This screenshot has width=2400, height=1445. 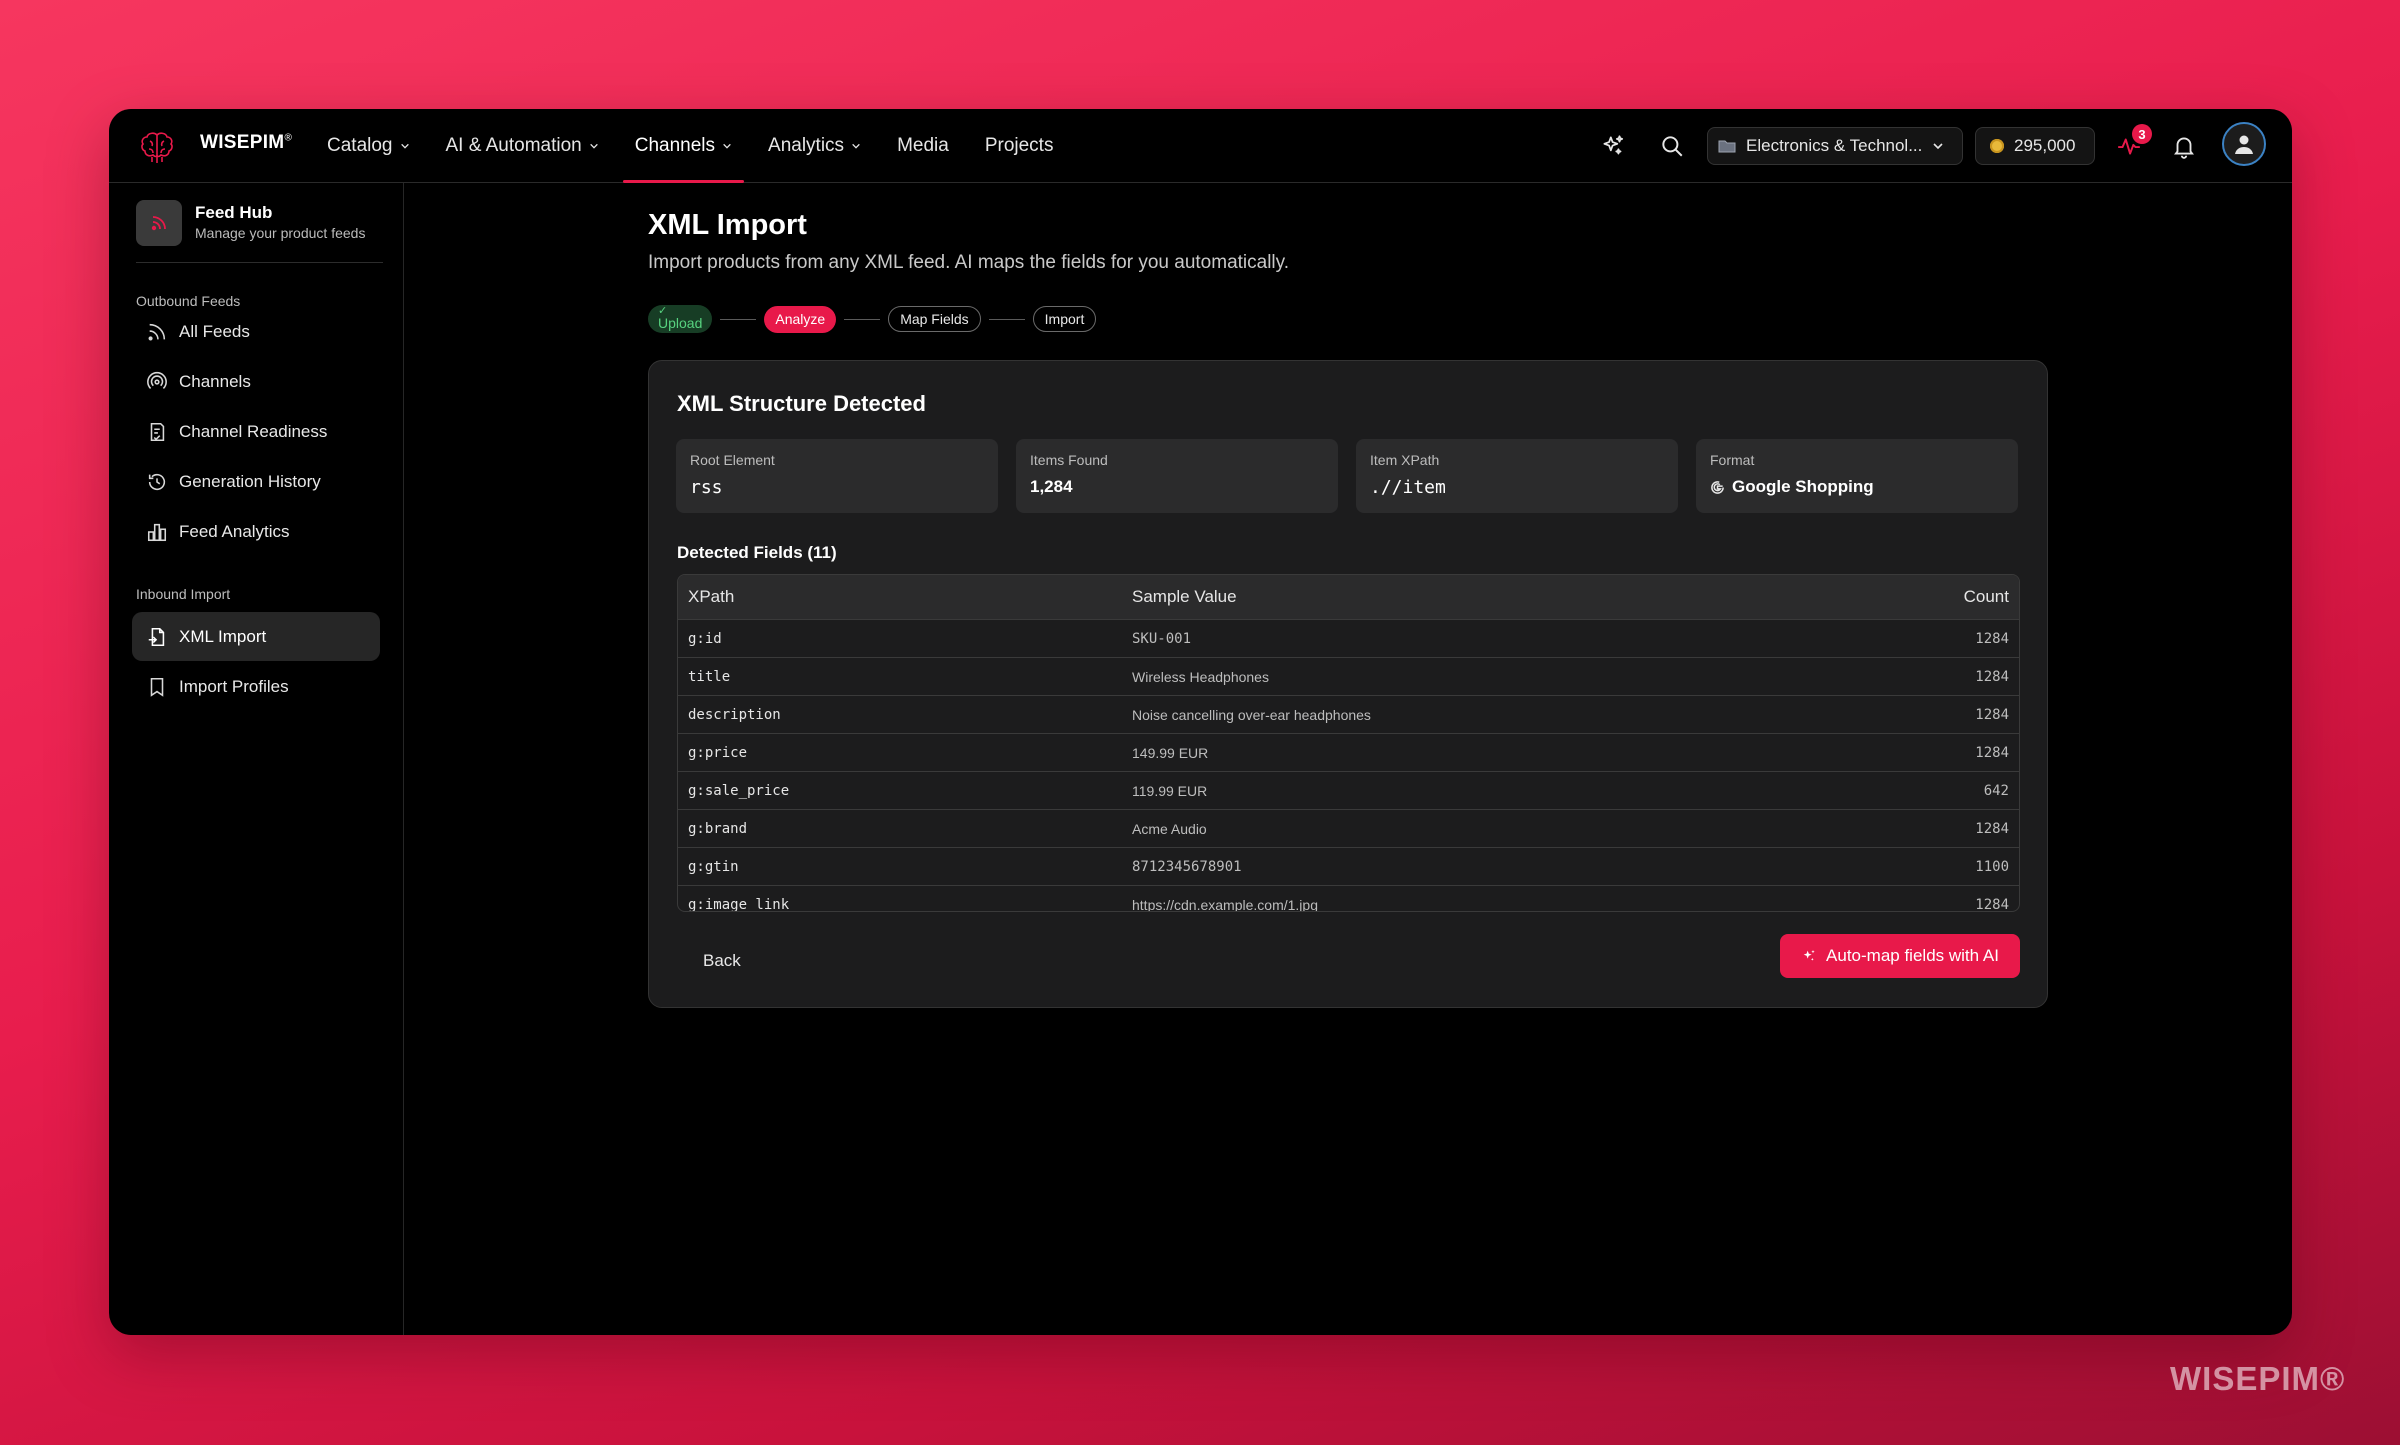 What do you see at coordinates (1169, 828) in the screenshot?
I see `cell-sample-value: Acme Audio` at bounding box center [1169, 828].